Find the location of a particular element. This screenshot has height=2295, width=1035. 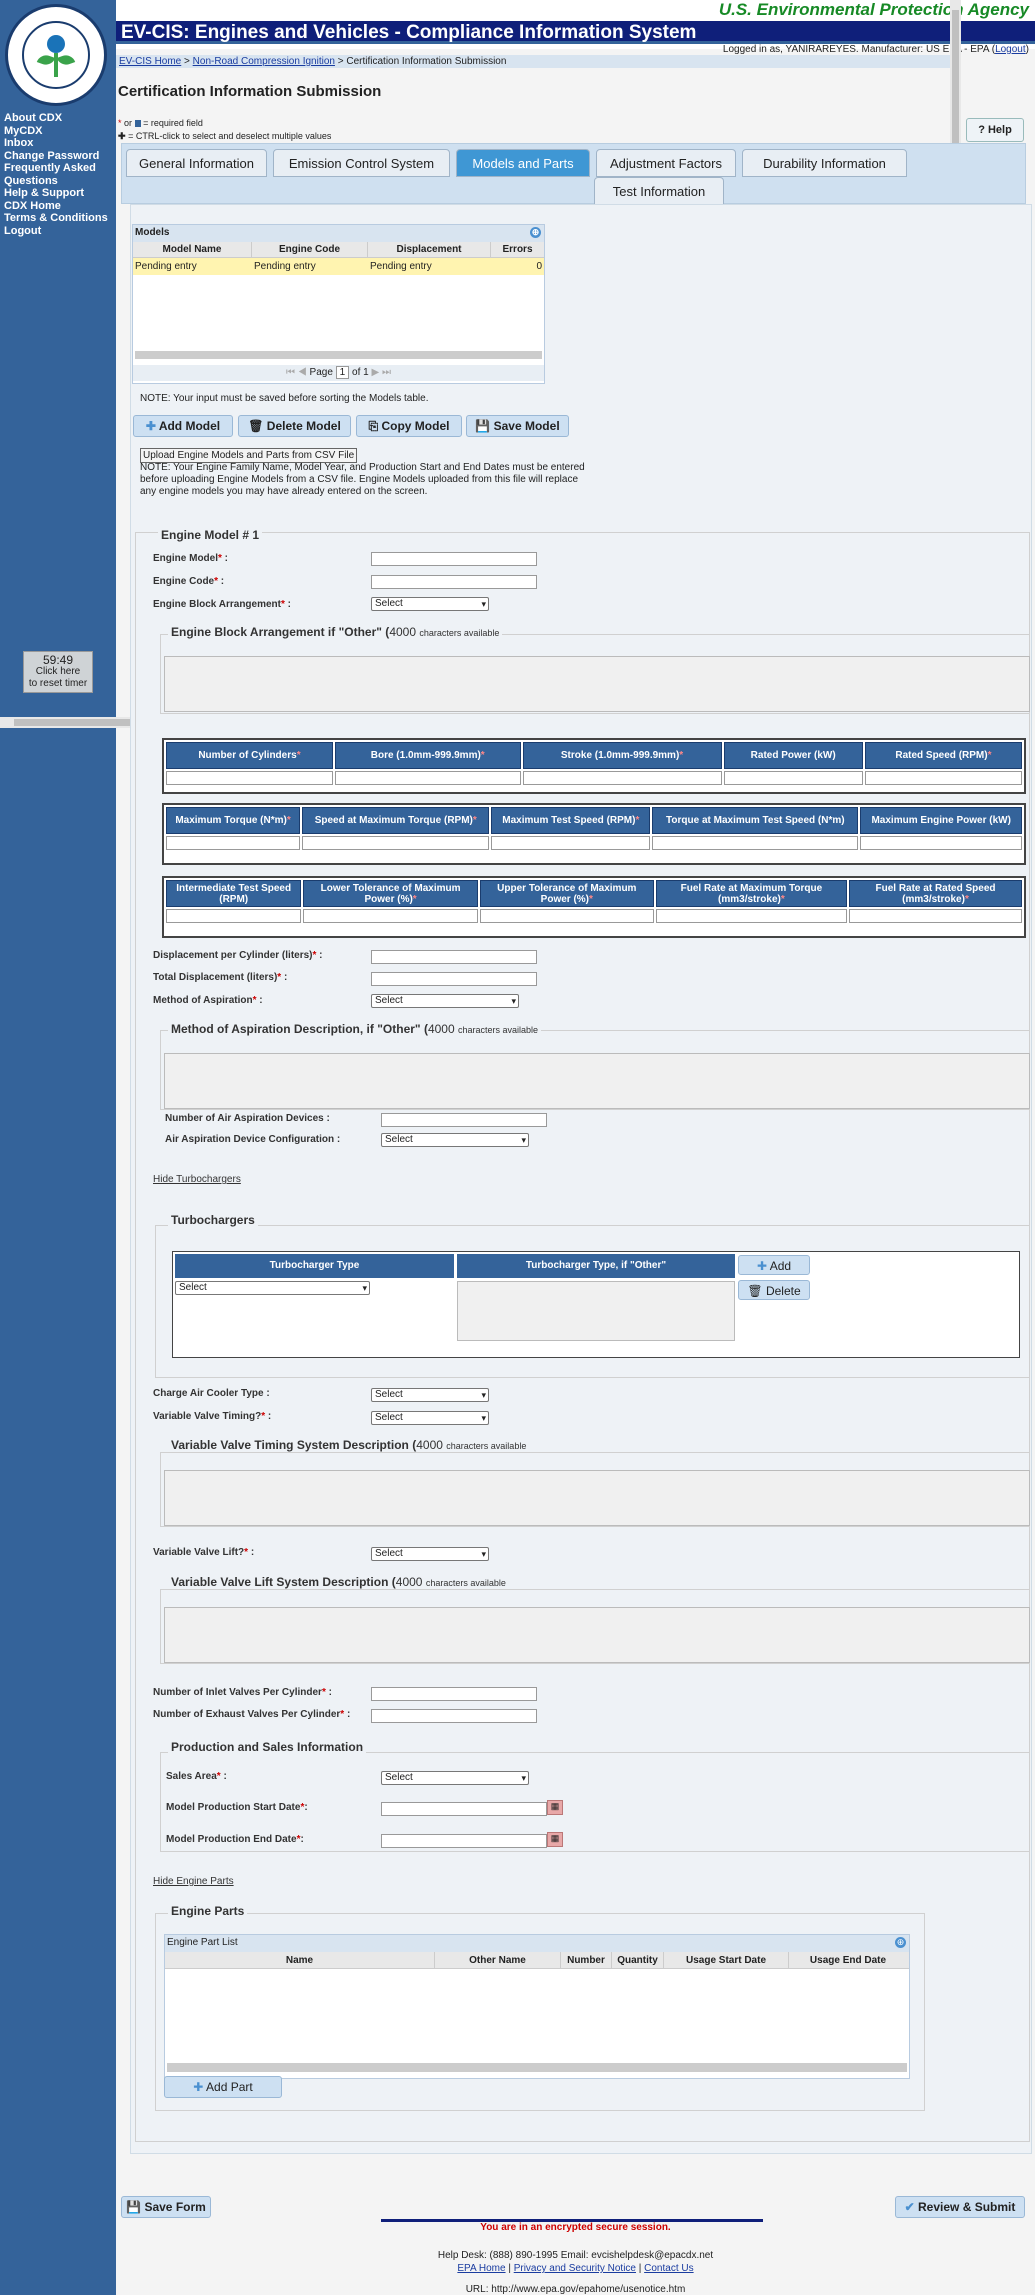

copy-model-button: ⎘ Copy Model is located at coordinates (409, 426).